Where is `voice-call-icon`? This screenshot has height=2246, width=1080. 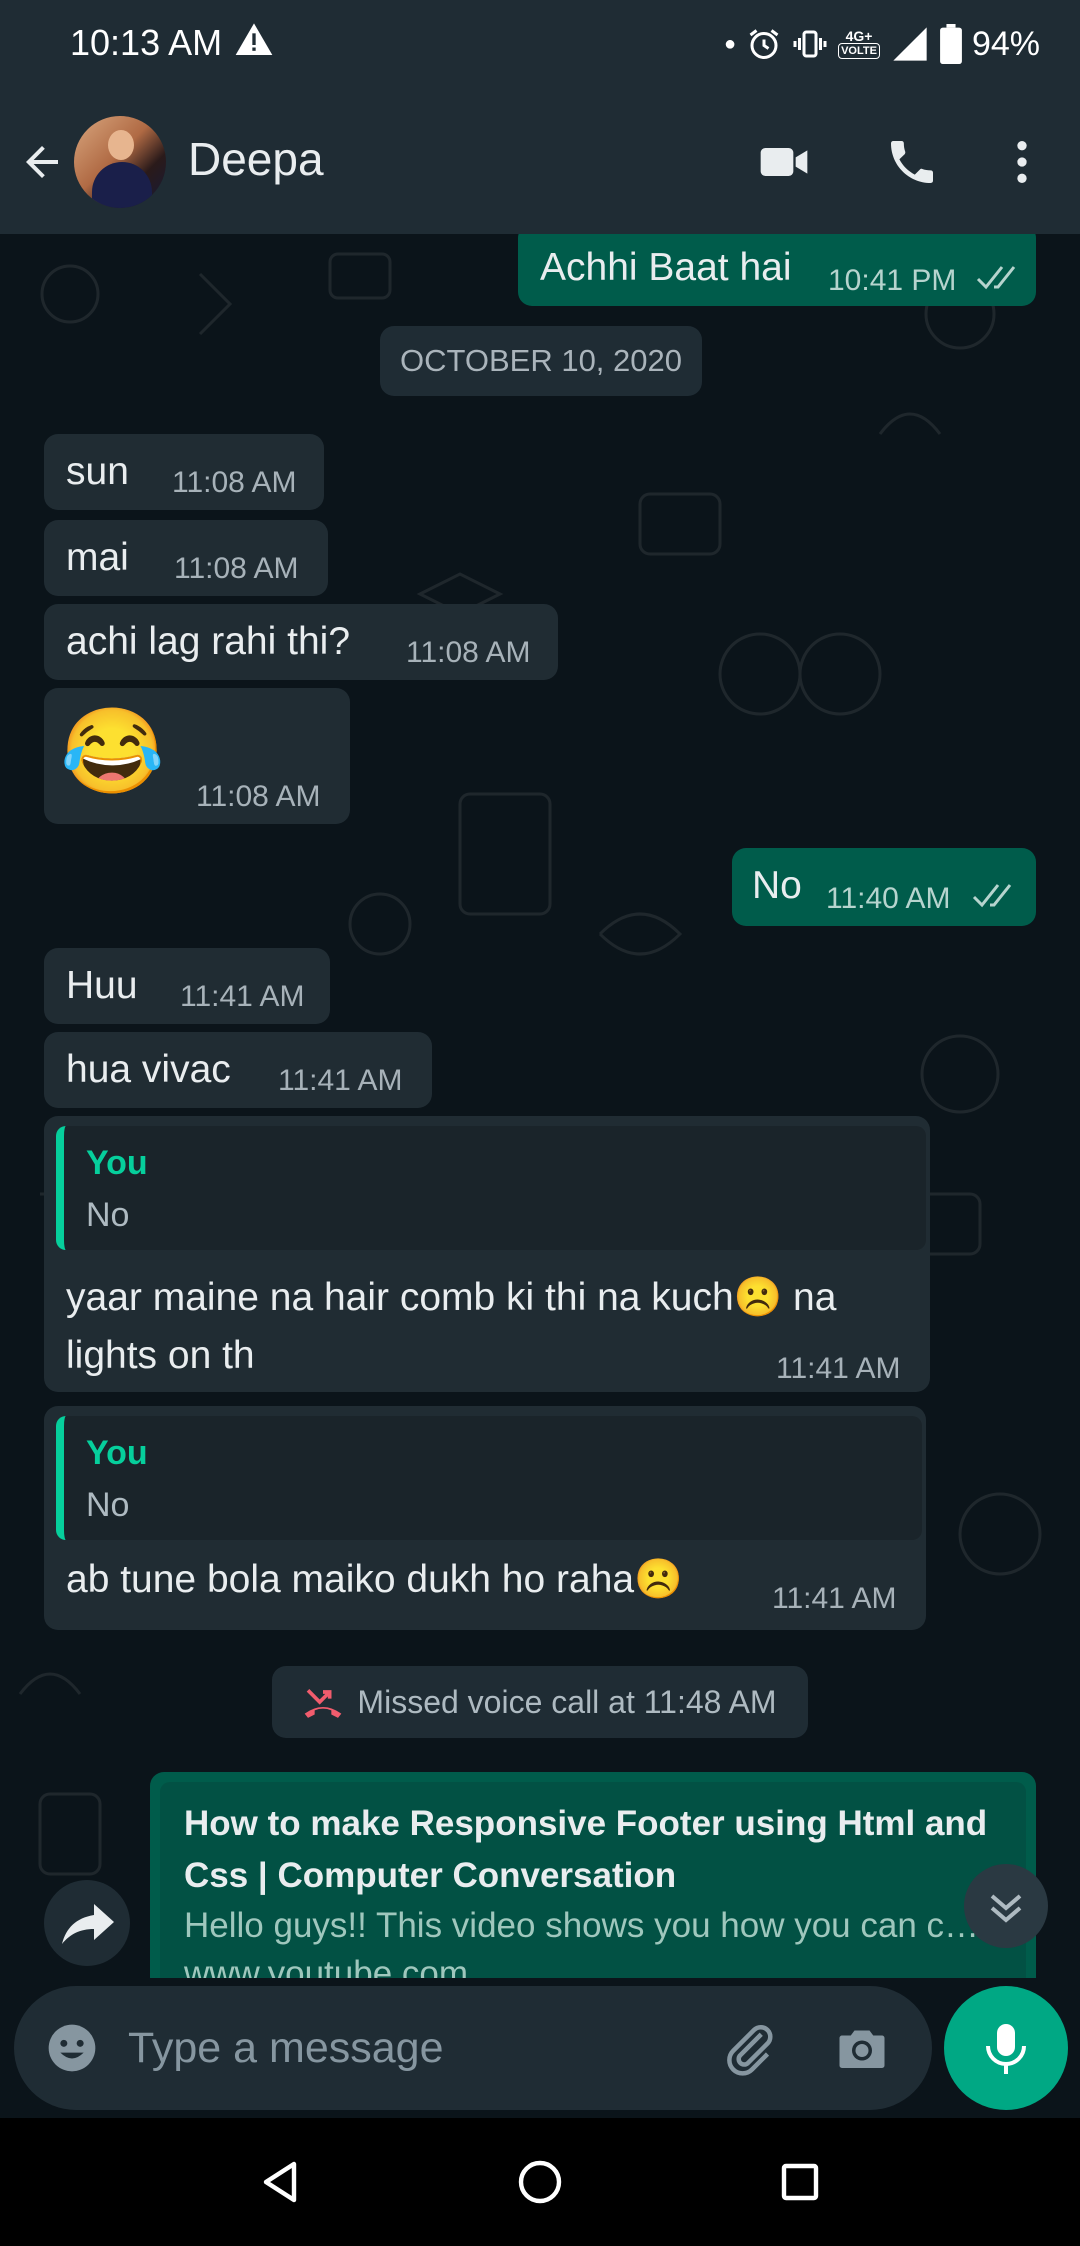
voice-call-icon is located at coordinates (912, 162).